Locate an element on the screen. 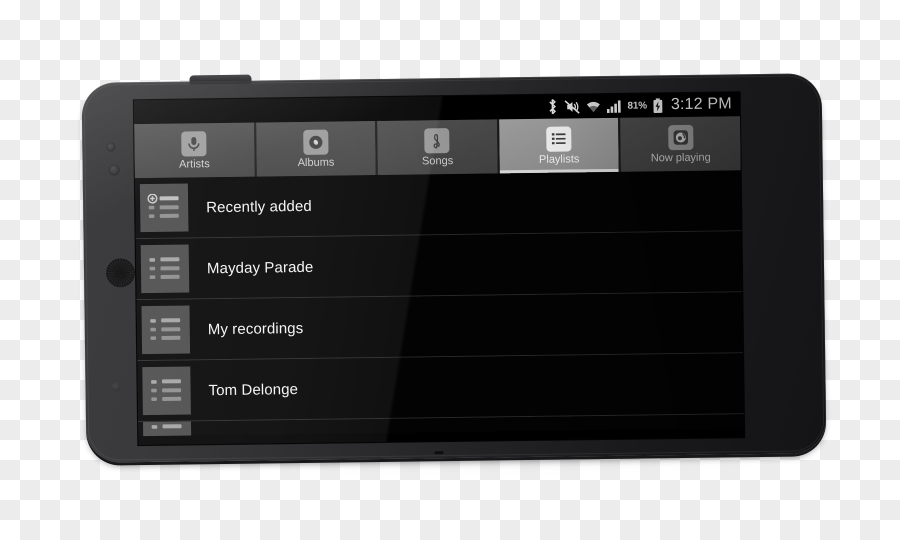  earpiece-speaker-icon is located at coordinates (120, 273).